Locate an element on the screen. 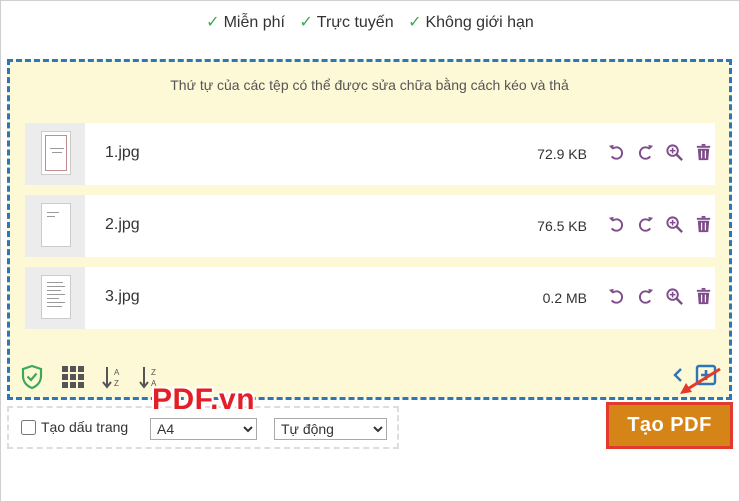 This screenshot has height=502, width=740. file-size: 0.2 MB is located at coordinates (564, 298).